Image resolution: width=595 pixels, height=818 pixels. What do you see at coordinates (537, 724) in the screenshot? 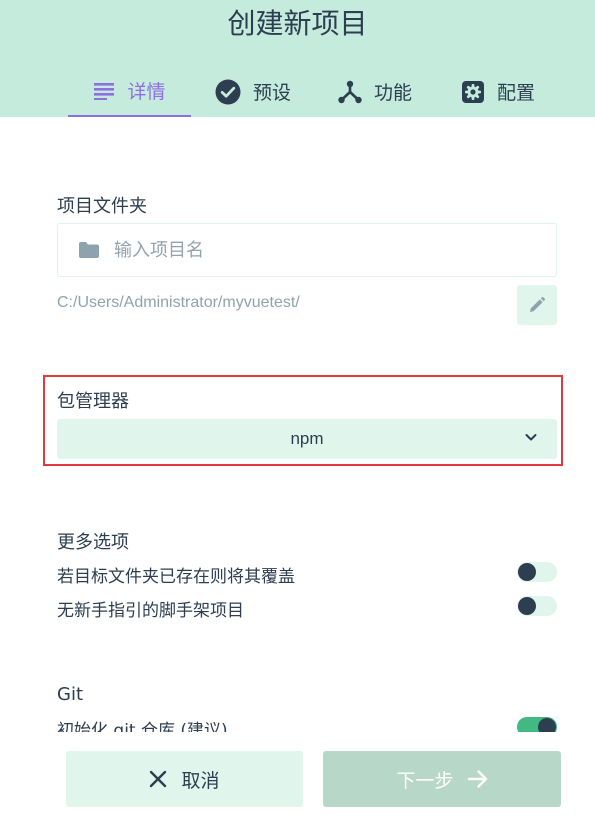
I see `git-init-toggle` at bounding box center [537, 724].